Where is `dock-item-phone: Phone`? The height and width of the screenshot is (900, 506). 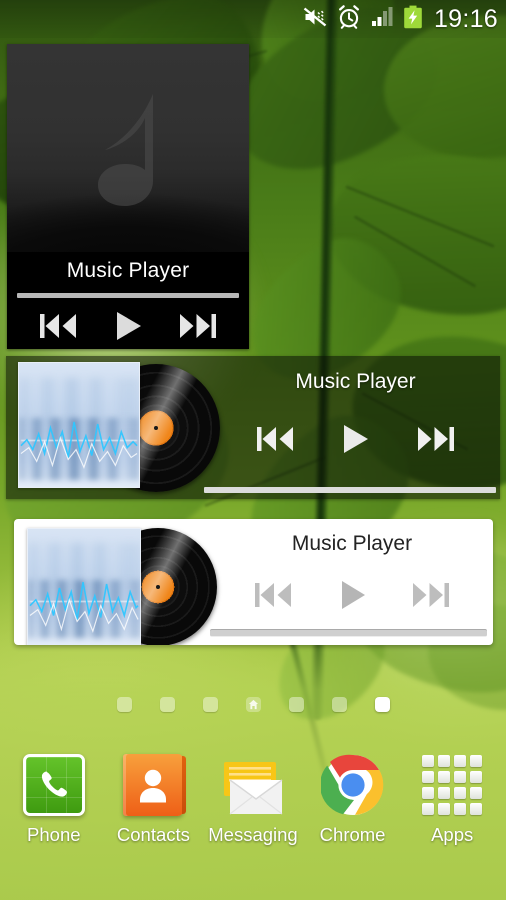
dock-item-phone: Phone is located at coordinates (54, 798).